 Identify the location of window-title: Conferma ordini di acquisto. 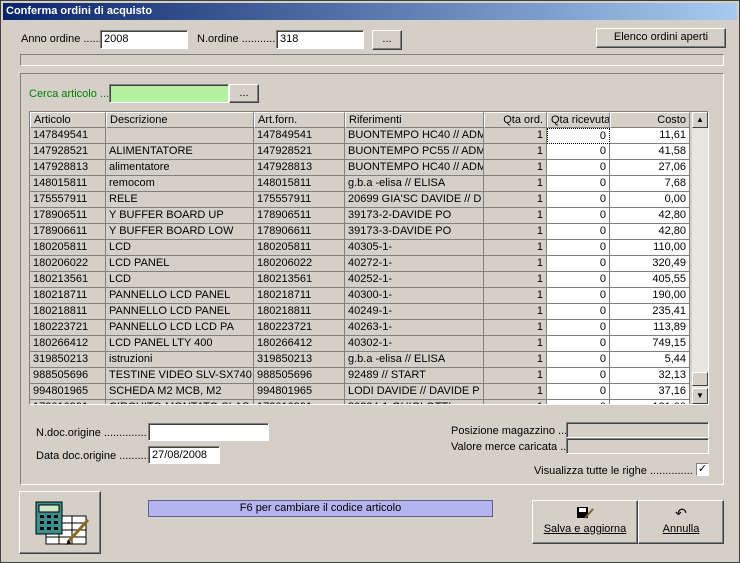
(370, 11).